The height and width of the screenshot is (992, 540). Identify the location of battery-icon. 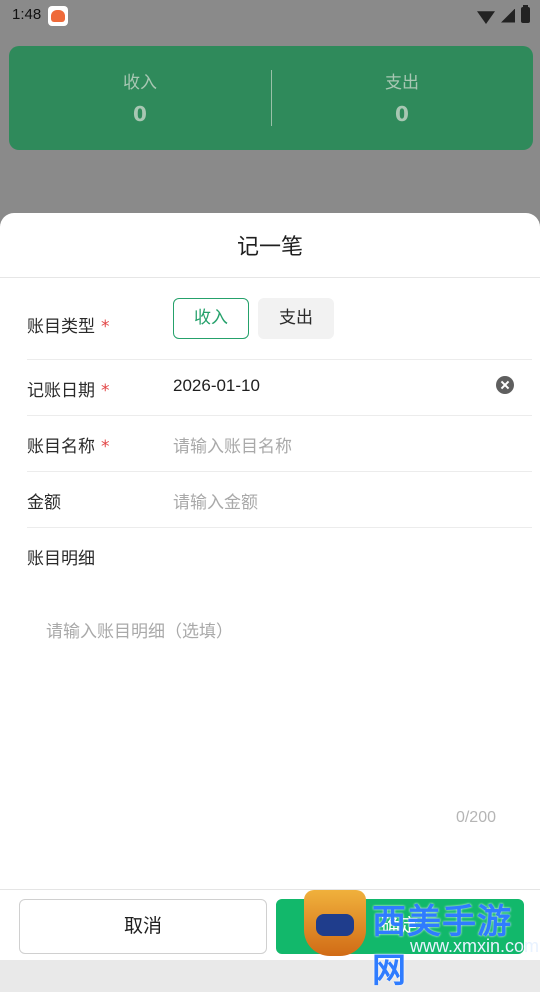
(525, 13).